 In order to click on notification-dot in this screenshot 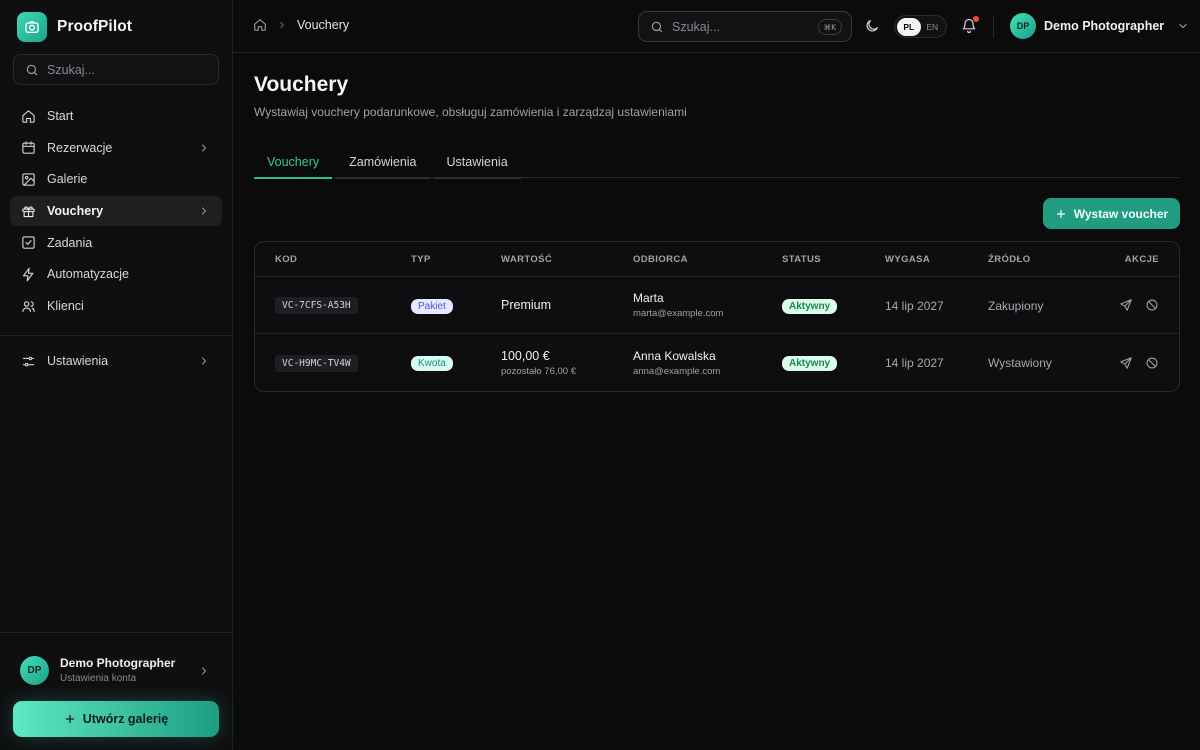, I will do `click(976, 19)`.